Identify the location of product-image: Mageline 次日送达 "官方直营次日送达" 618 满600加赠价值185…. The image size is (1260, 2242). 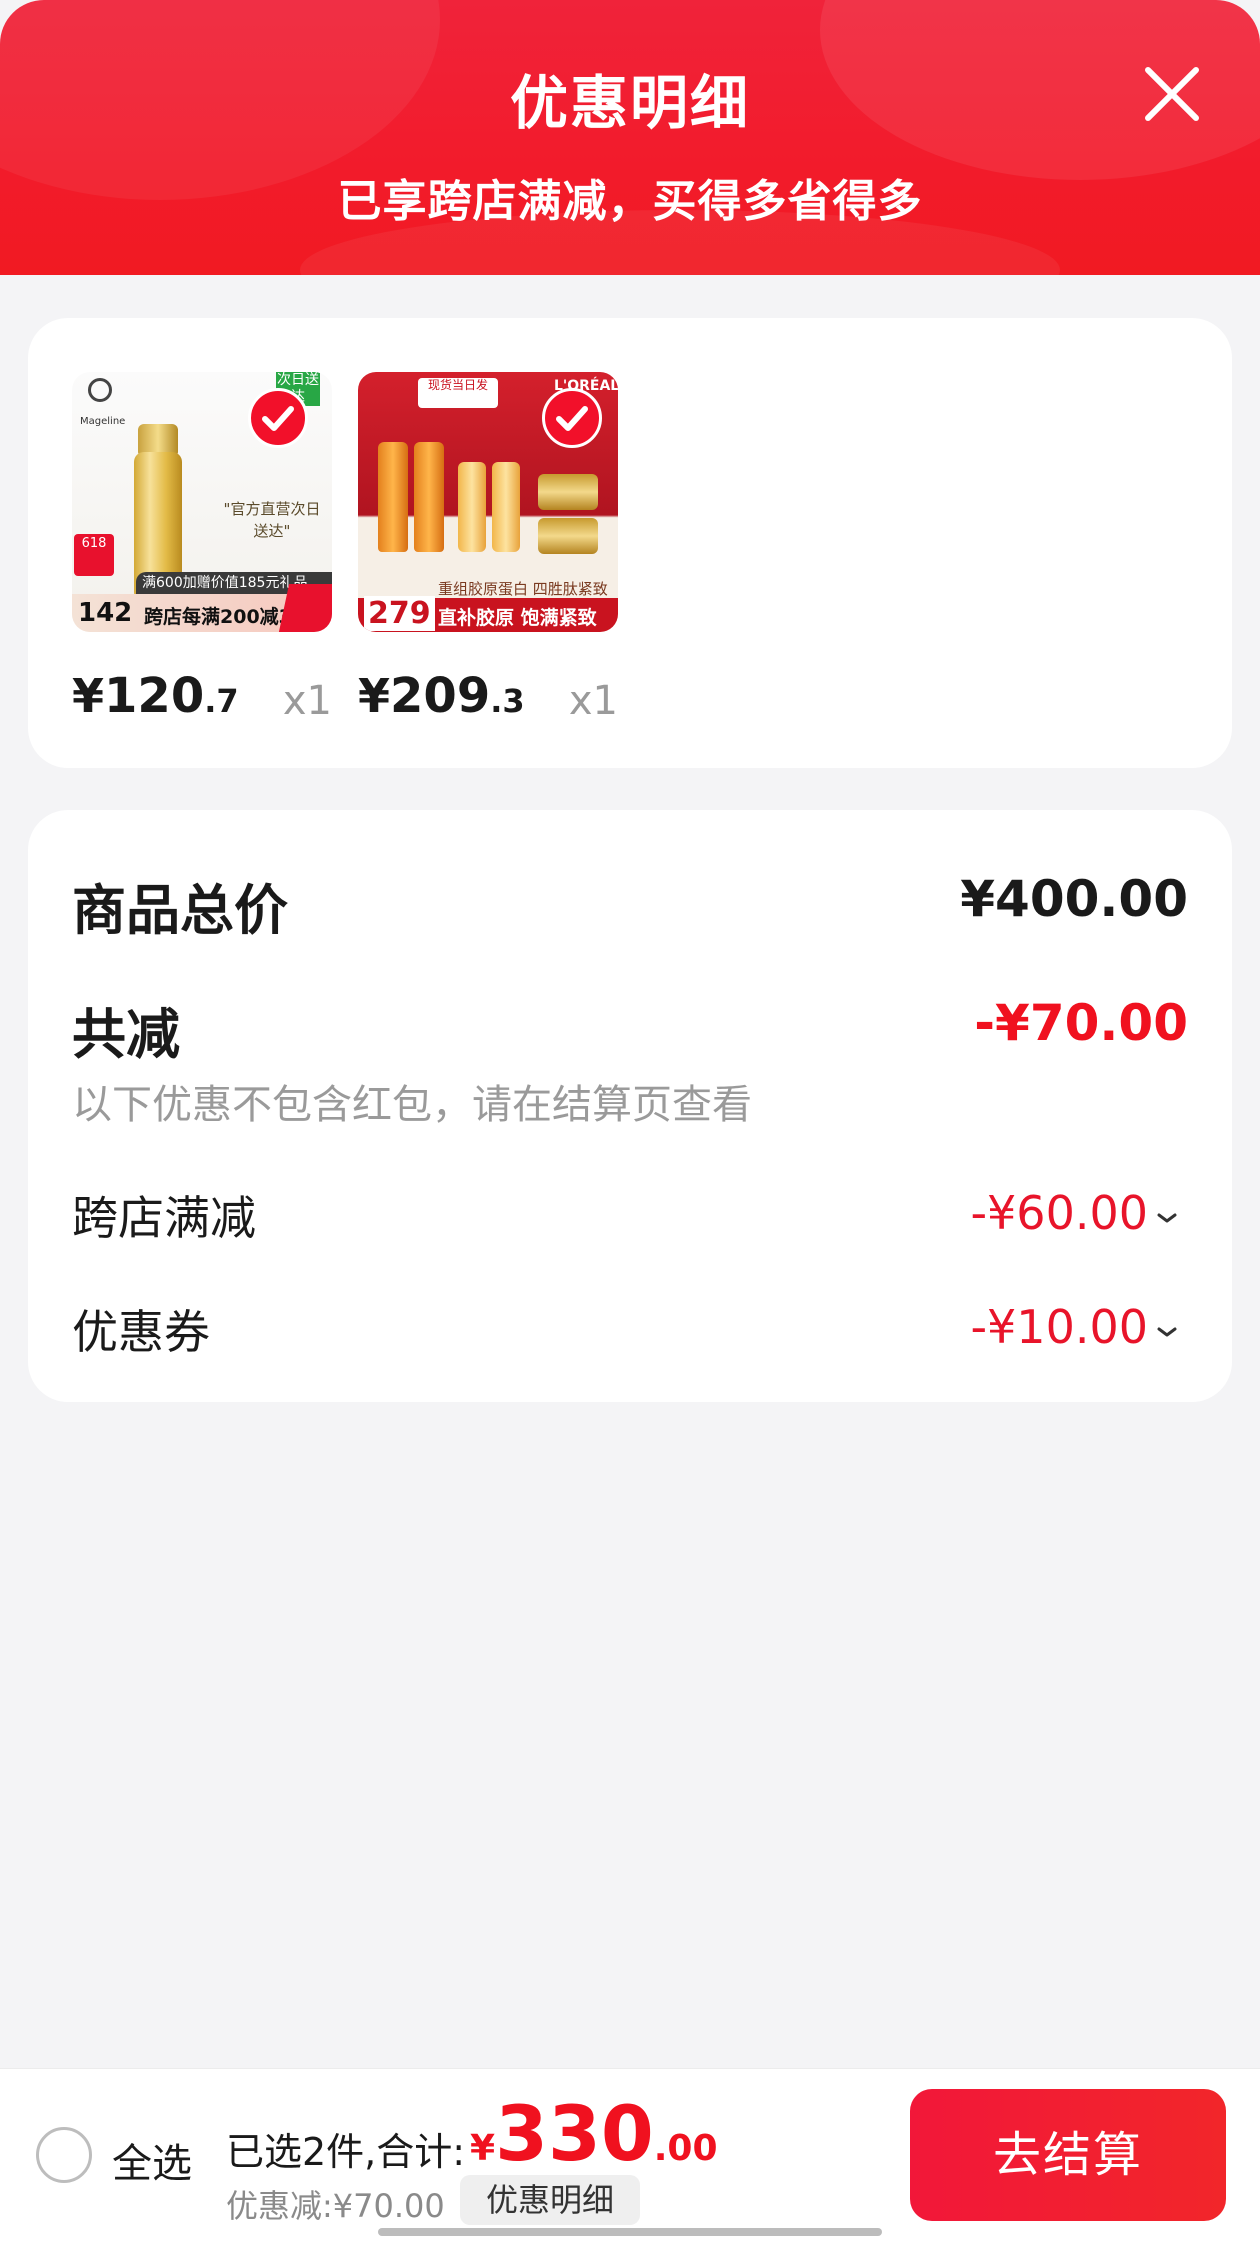
(202, 502).